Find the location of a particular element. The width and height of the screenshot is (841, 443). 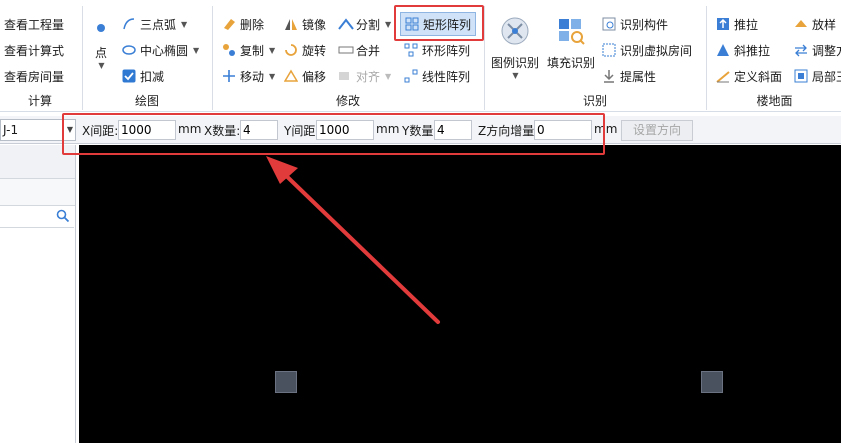

view-formula-label: 查看计算式 is located at coordinates (34, 50).